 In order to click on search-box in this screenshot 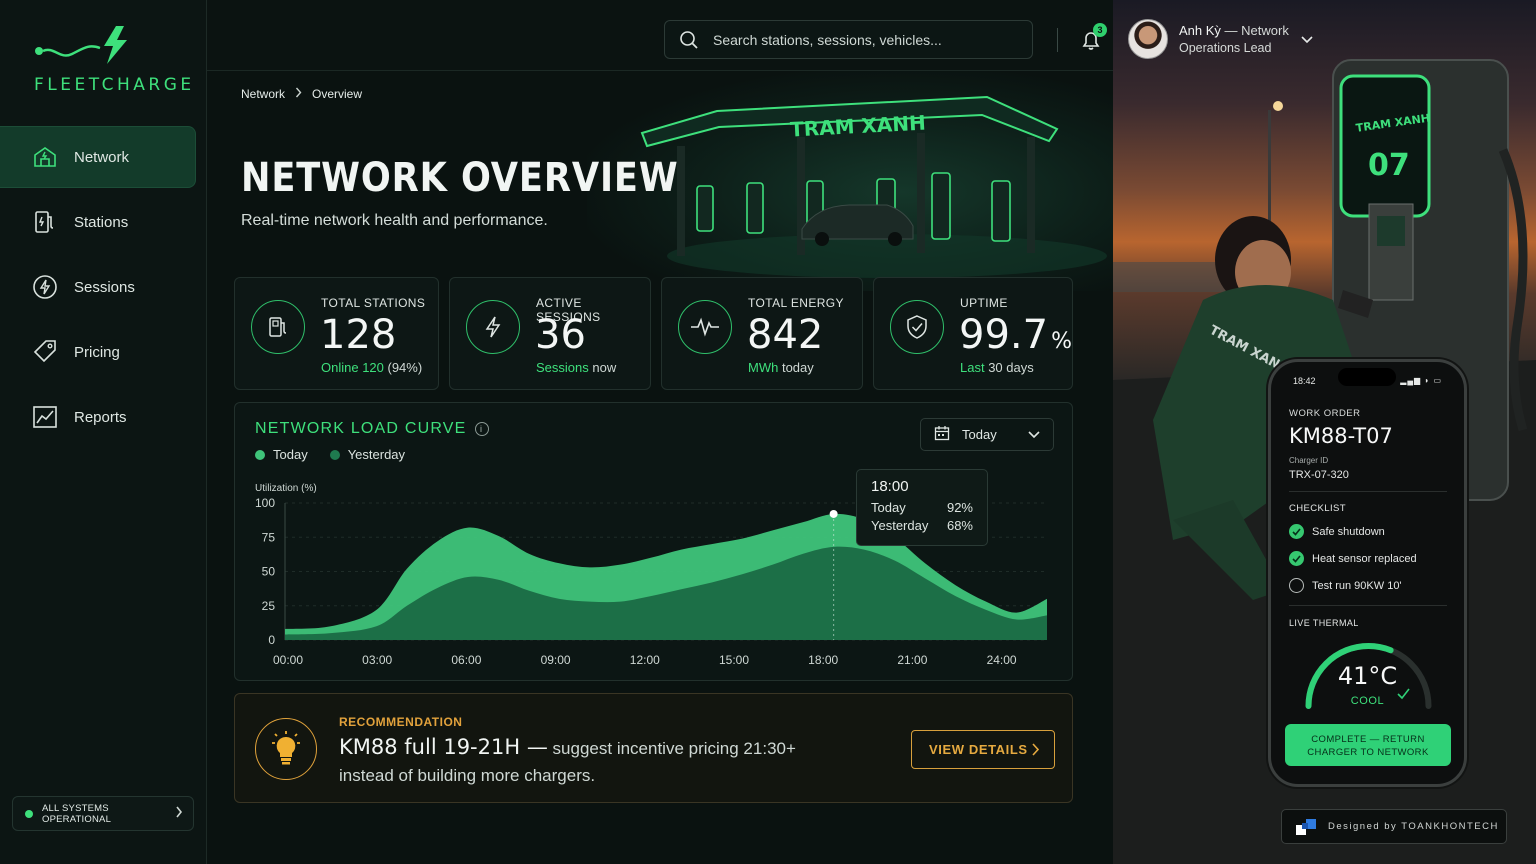, I will do `click(848, 39)`.